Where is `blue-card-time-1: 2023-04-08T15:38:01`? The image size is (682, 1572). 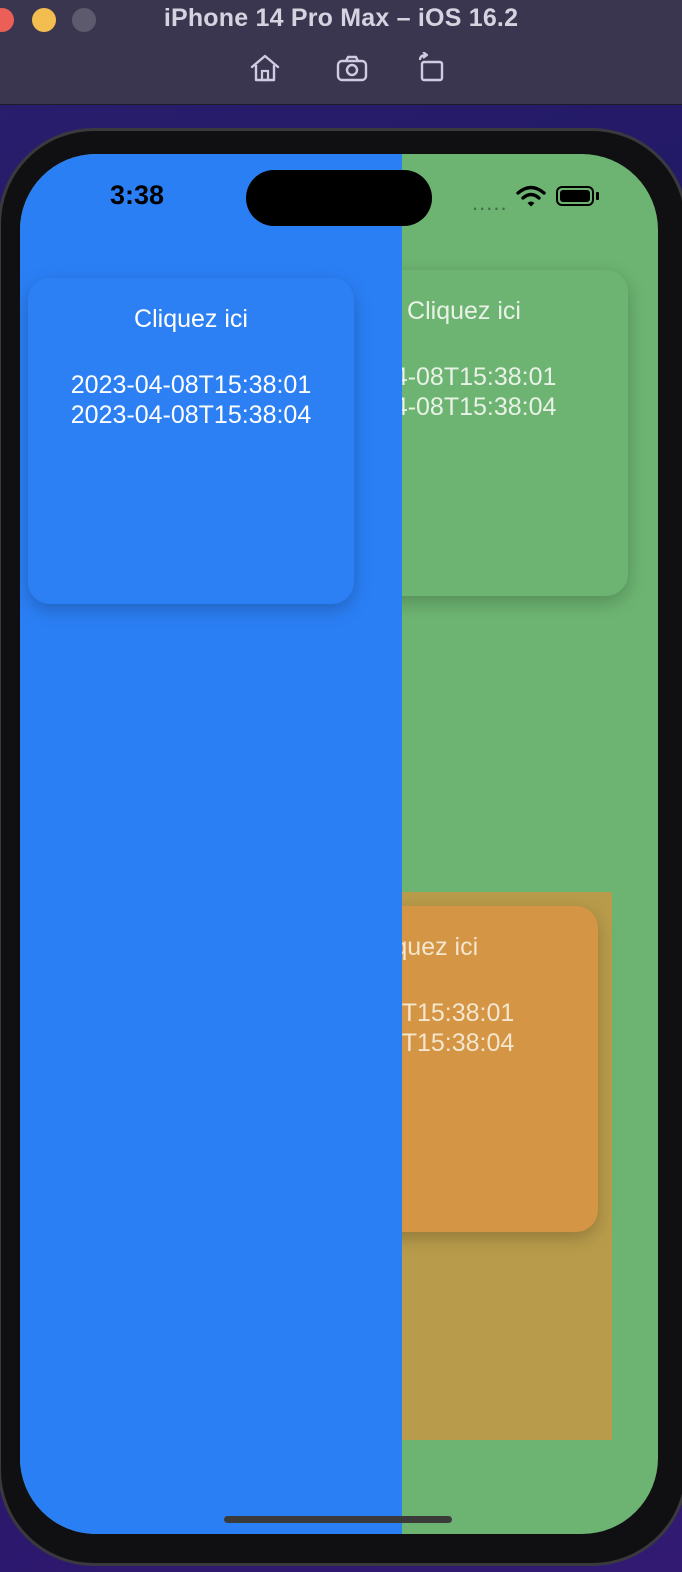 blue-card-time-1: 2023-04-08T15:38:01 is located at coordinates (191, 385).